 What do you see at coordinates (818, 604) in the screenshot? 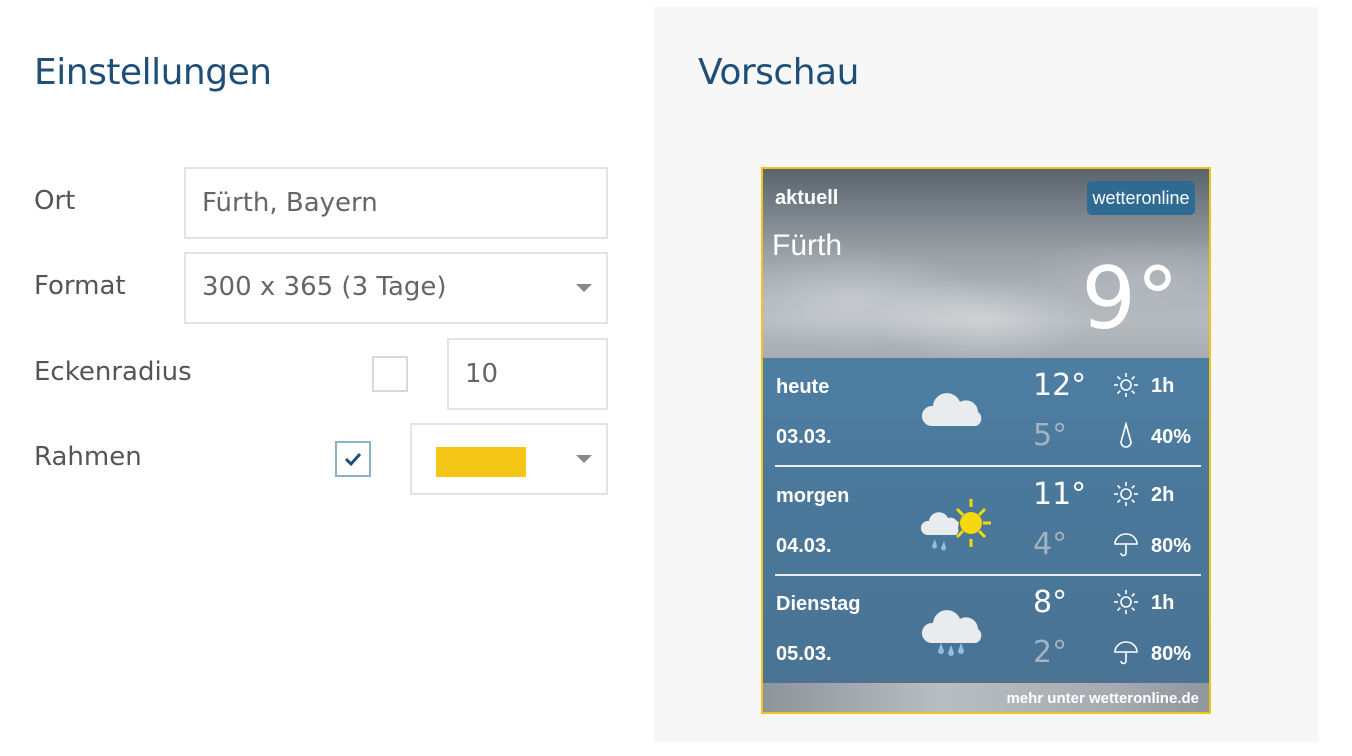
I see `day-name: Dienstag` at bounding box center [818, 604].